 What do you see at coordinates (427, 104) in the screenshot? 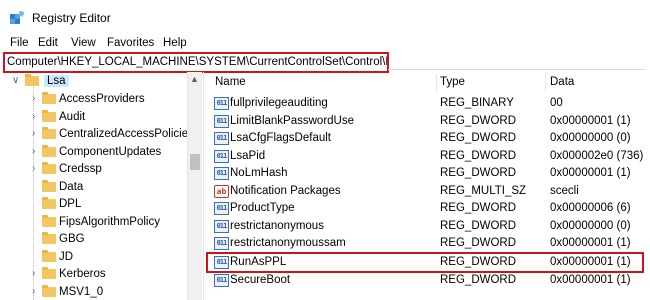
I see `list-item: 011 fullprivilegeauditing REG_BINARY 00` at bounding box center [427, 104].